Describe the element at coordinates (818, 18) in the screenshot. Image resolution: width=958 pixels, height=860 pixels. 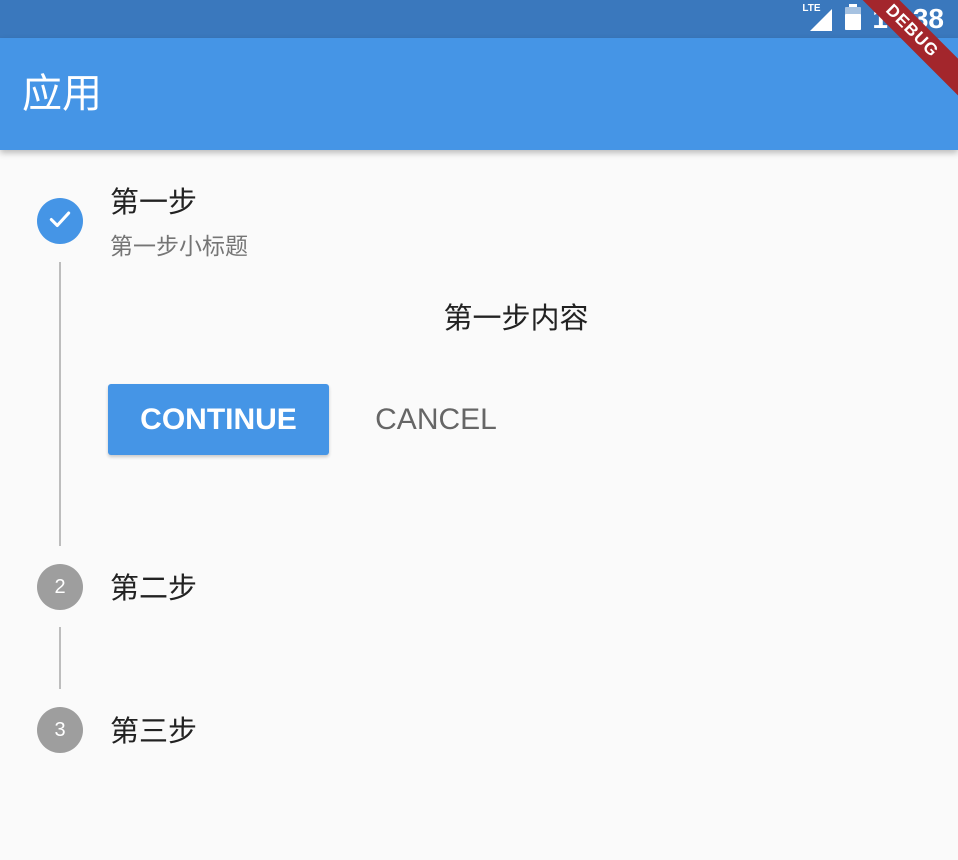
I see `signal-icon: LTE` at that location.